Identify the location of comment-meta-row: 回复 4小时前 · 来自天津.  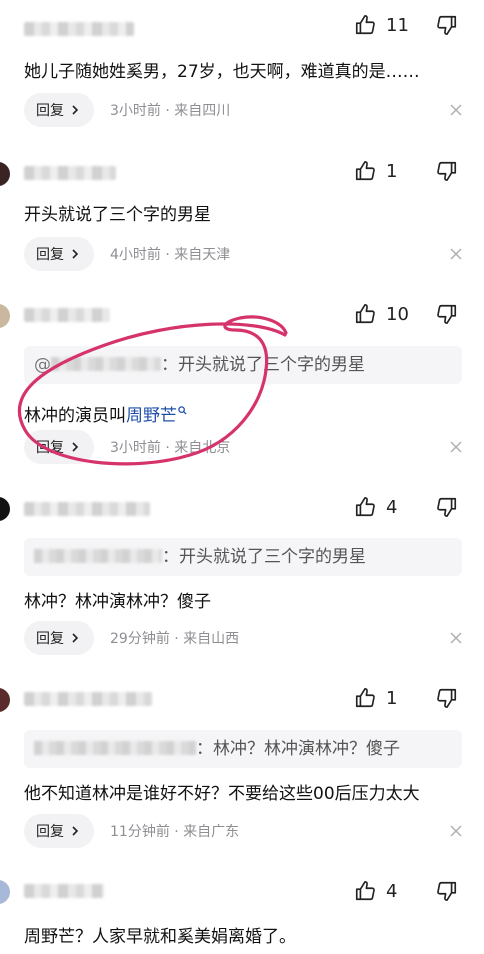
(243, 254).